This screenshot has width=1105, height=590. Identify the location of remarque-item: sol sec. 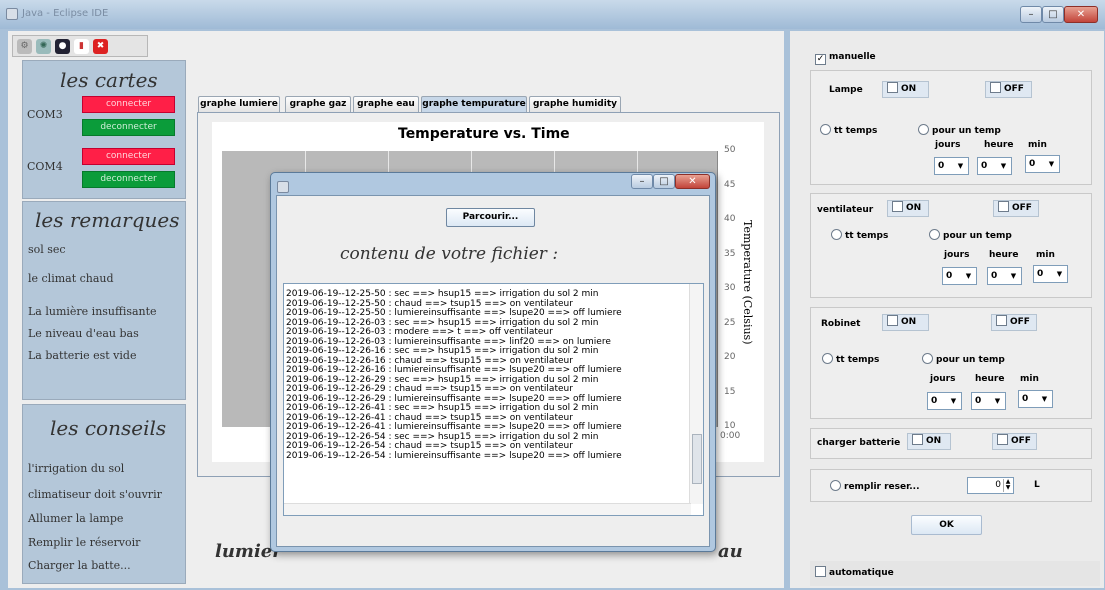
(47, 249).